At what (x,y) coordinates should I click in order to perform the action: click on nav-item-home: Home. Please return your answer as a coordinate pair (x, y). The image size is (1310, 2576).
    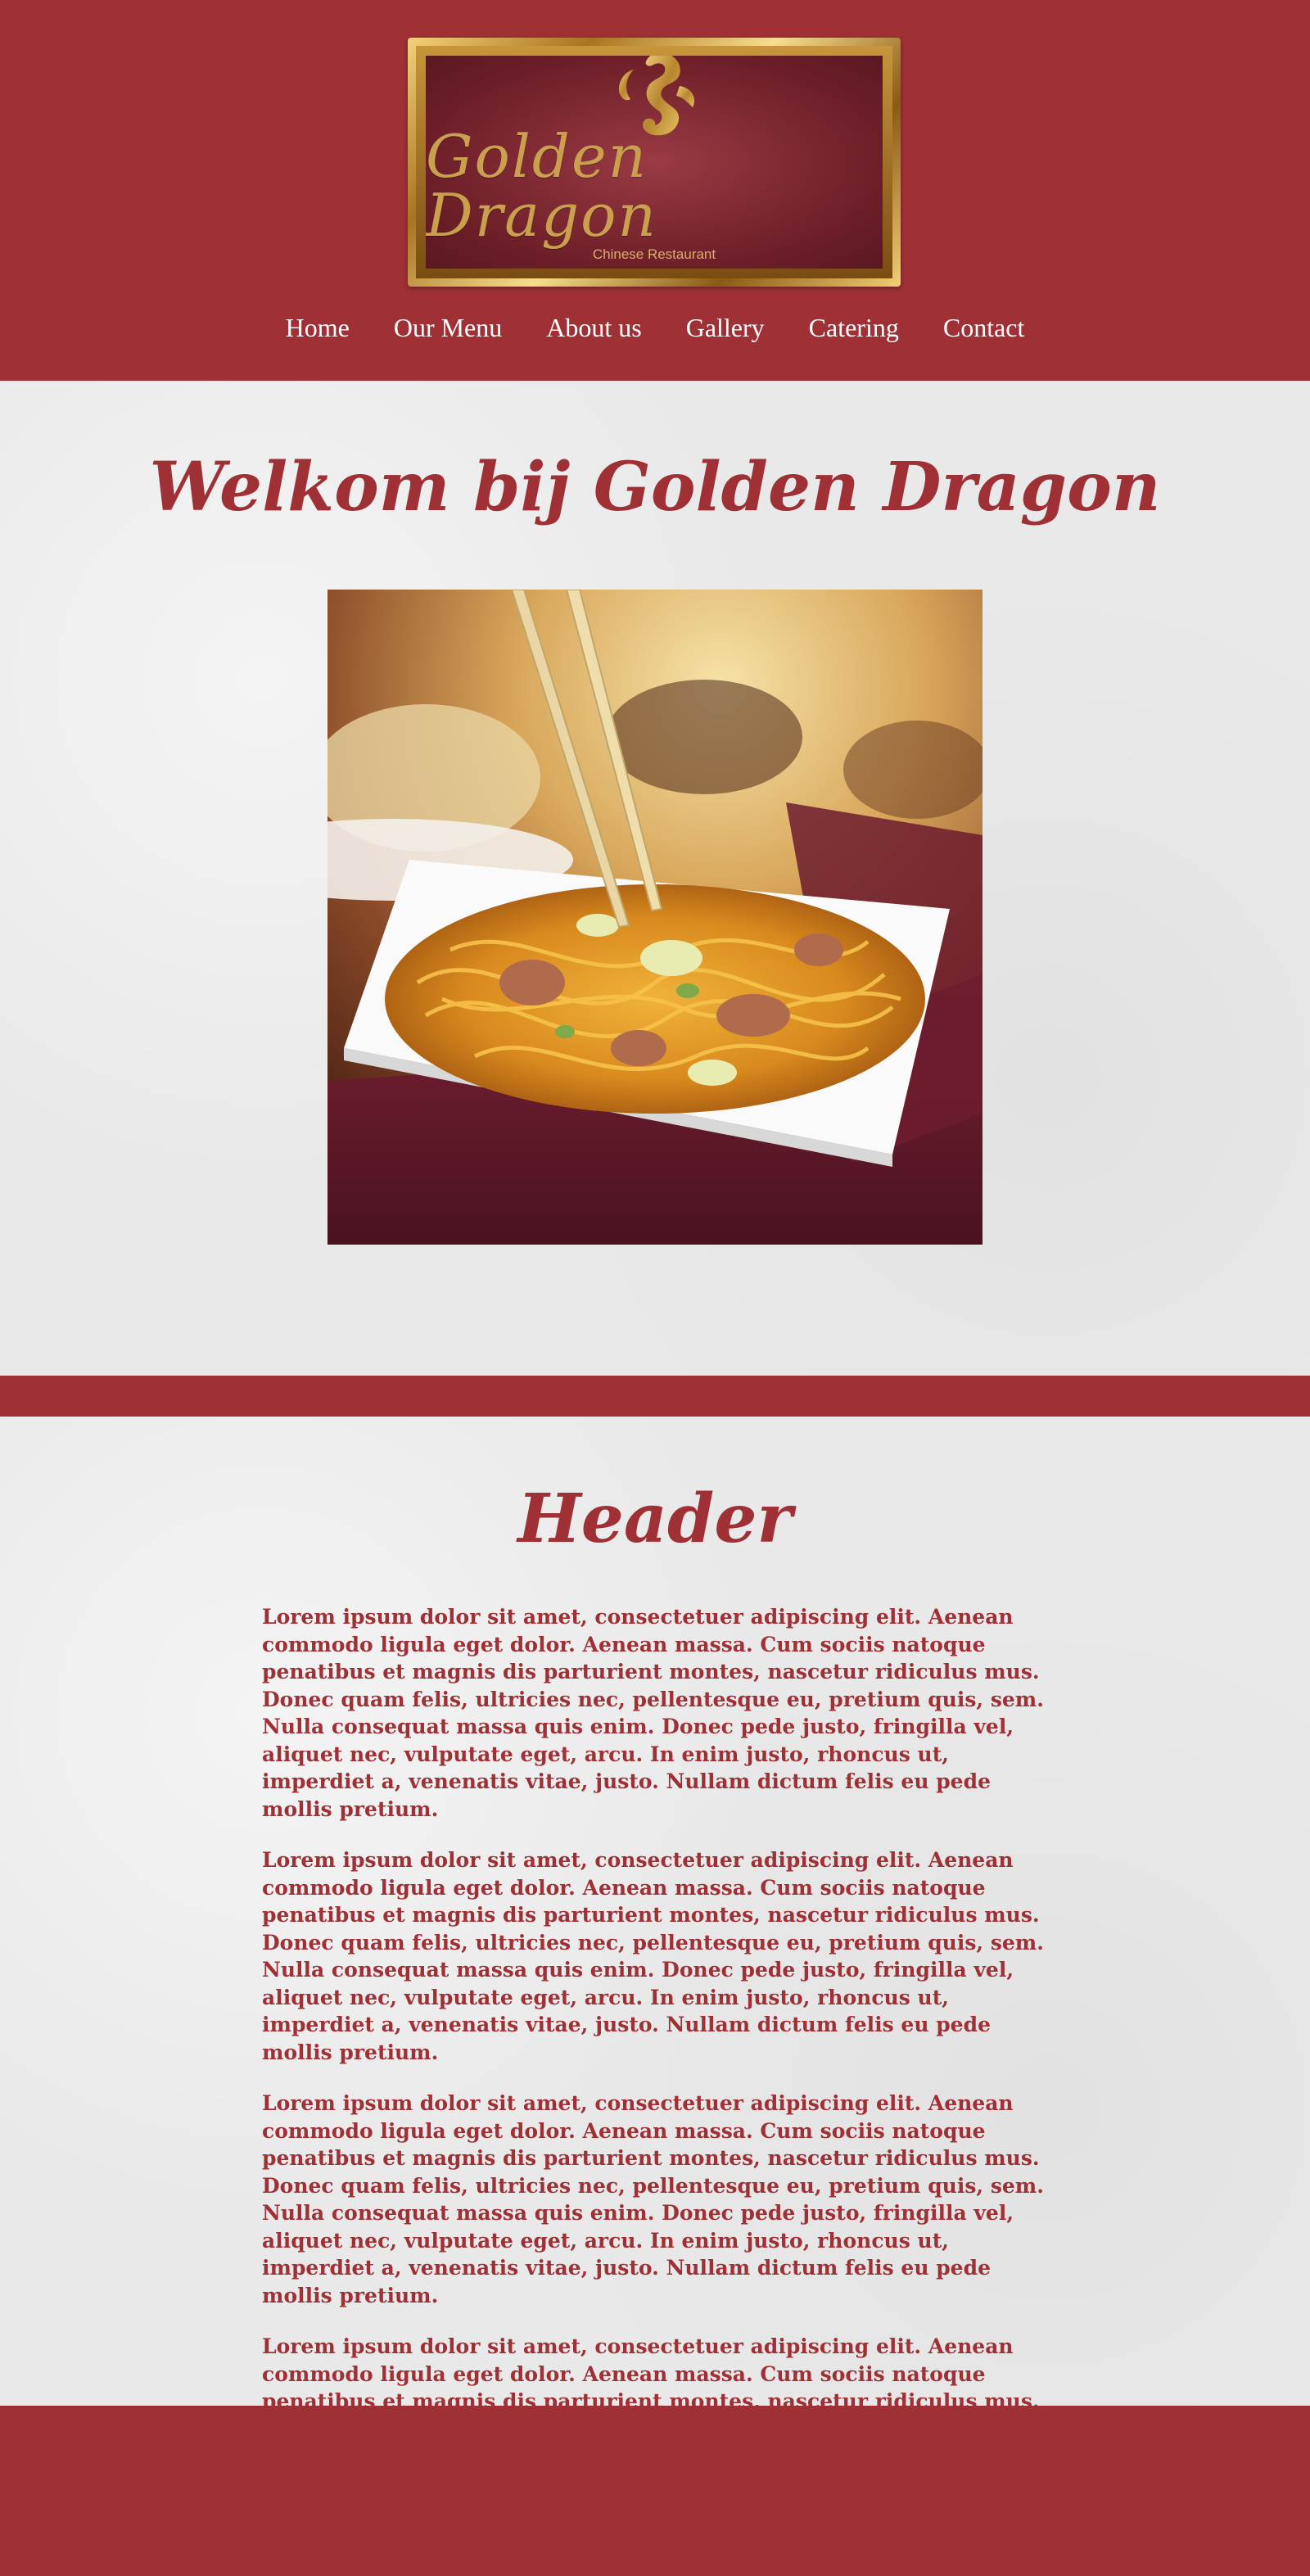
    Looking at the image, I should click on (318, 327).